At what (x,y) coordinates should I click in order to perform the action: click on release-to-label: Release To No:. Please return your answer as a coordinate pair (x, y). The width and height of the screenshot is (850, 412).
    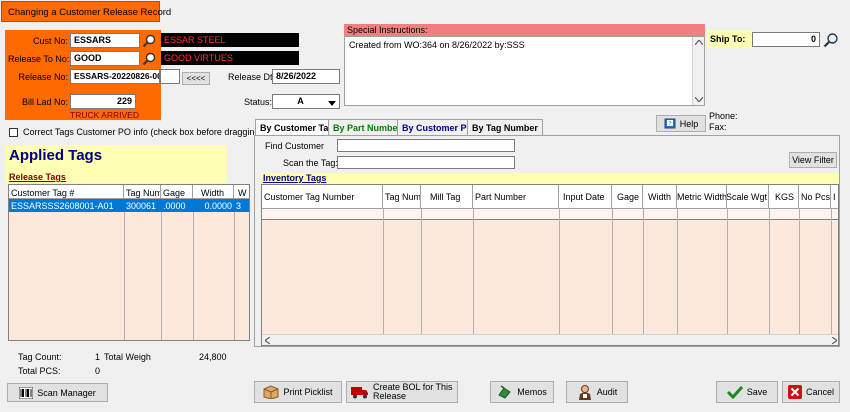
    Looking at the image, I should click on (39, 59).